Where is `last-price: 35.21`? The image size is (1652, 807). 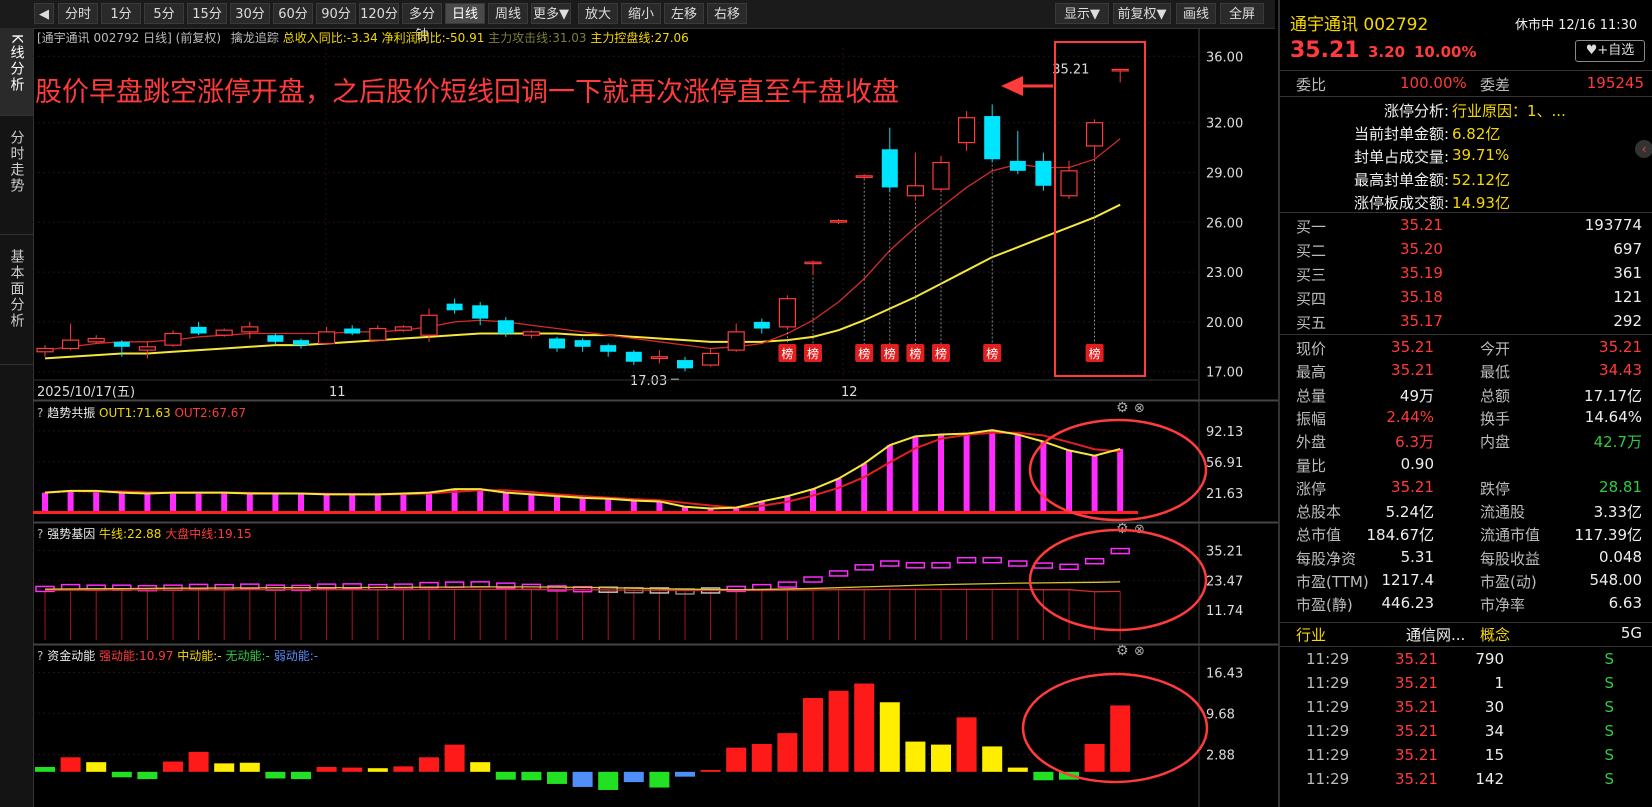
last-price: 35.21 is located at coordinates (1325, 50).